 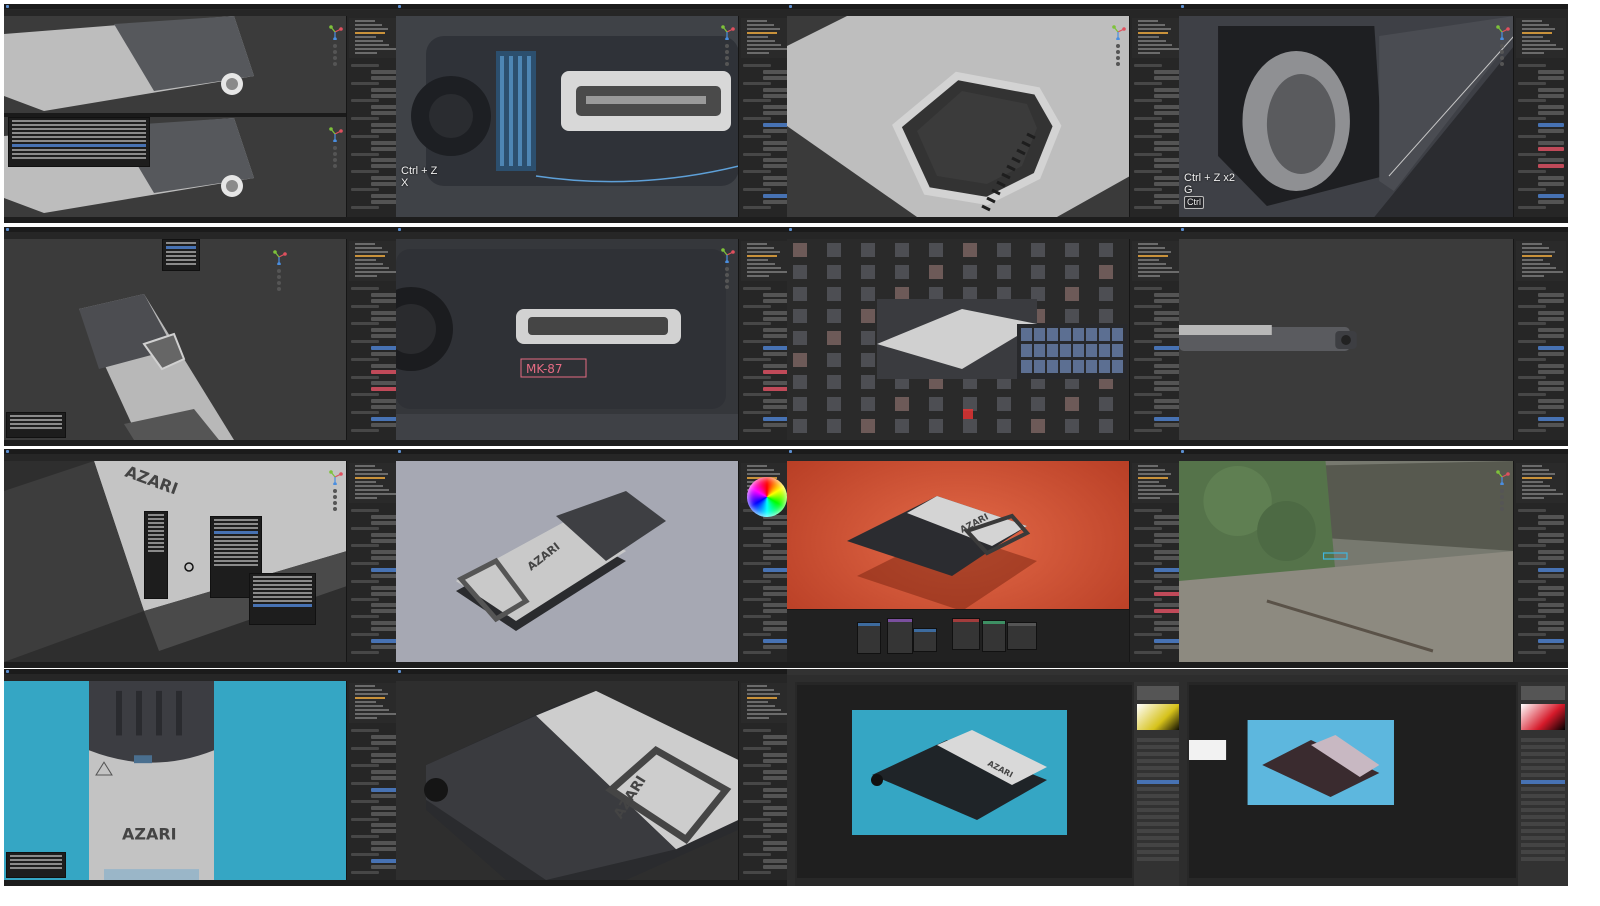 I want to click on properties-panel, so click(x=373, y=561).